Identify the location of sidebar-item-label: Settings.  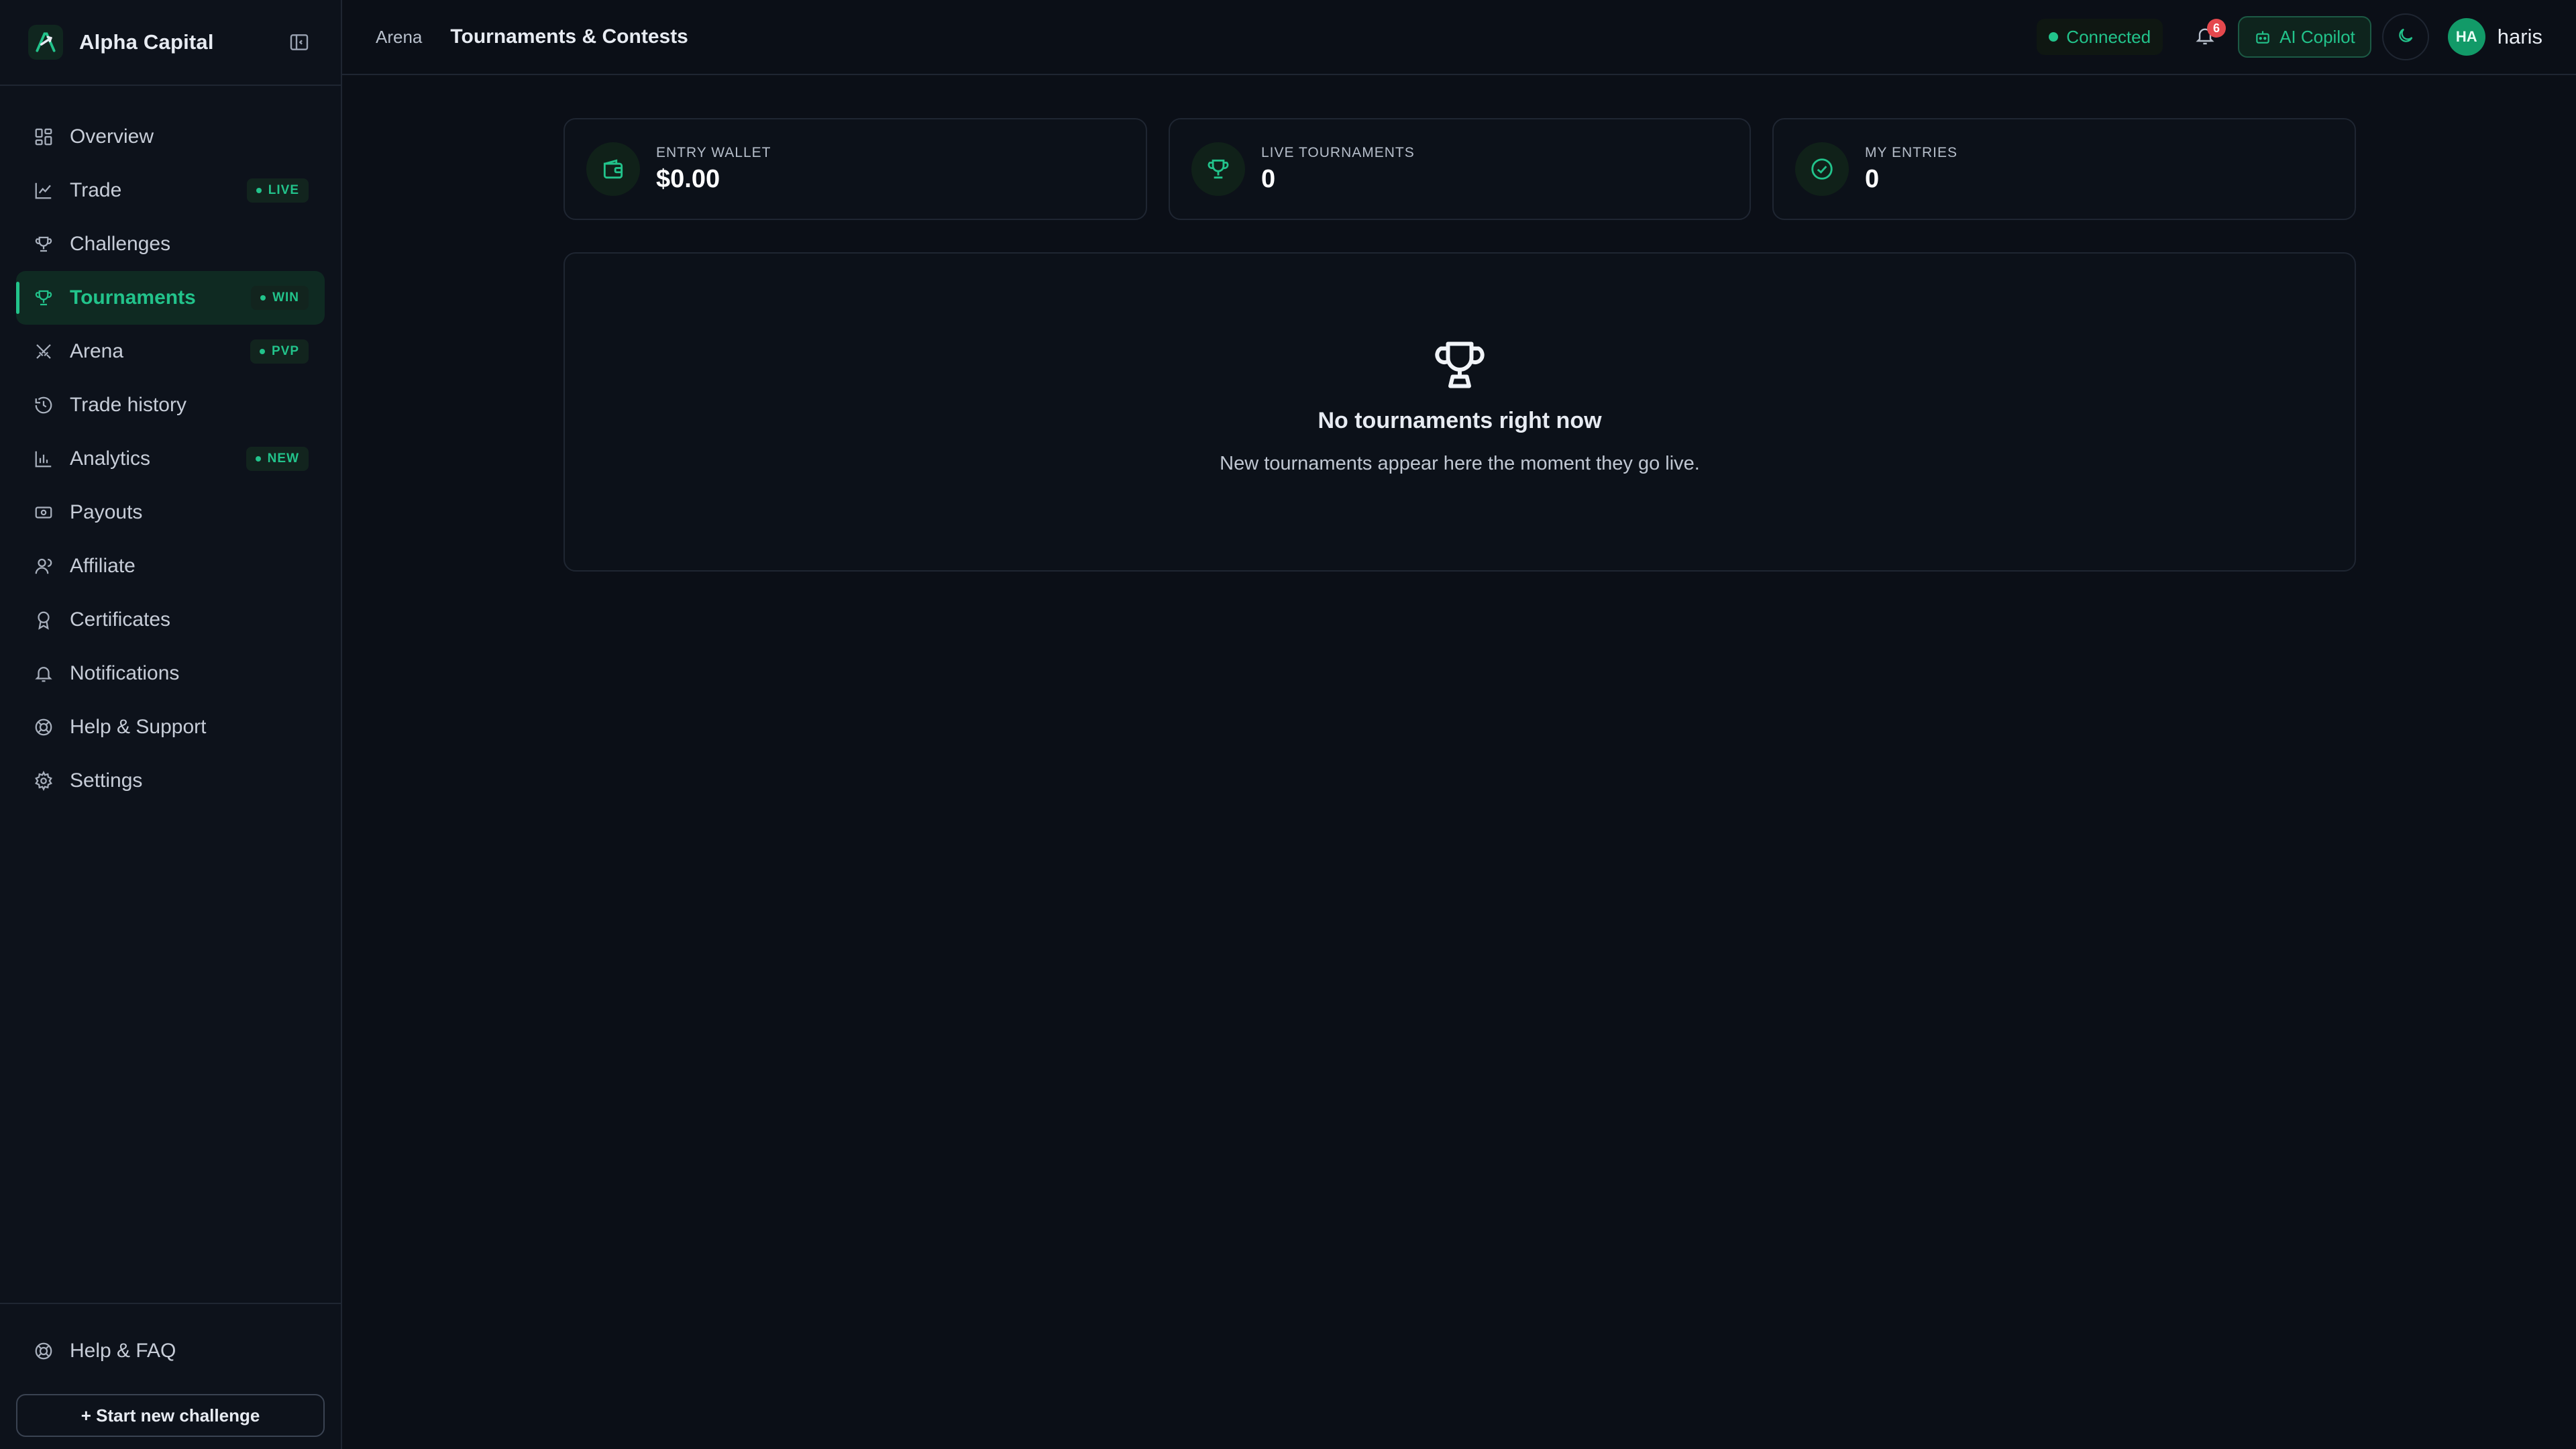
(106, 780).